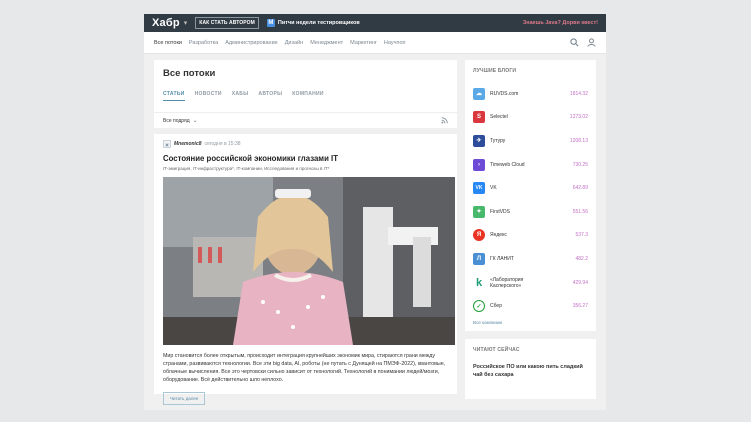  Describe the element at coordinates (530, 118) in the screenshot. I see `list-item: S Selectel 1273.02` at that location.